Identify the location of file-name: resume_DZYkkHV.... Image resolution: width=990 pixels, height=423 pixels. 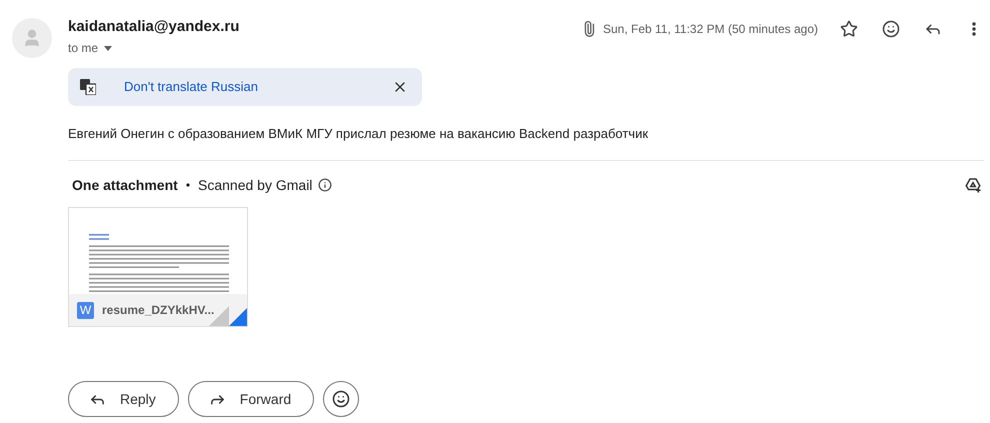
(158, 310).